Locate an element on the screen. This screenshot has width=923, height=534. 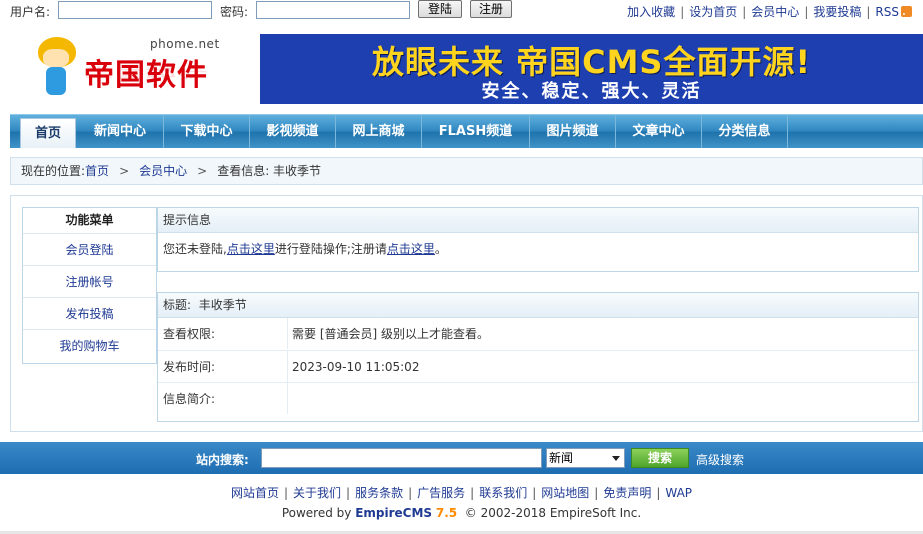
top-login-bar: 用户名: 密码: 登陆 注册 加入收藏 | 设为首页 | 会员中心 | 我要投稿 | RSS is located at coordinates (461, 10).